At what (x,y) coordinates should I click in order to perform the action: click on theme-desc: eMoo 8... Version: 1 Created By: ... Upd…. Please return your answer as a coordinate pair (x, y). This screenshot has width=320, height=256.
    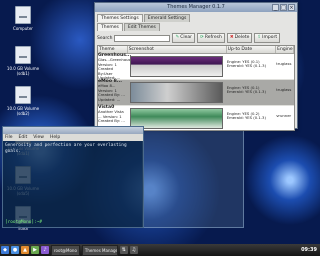
    Looking at the image, I should click on (111, 92).